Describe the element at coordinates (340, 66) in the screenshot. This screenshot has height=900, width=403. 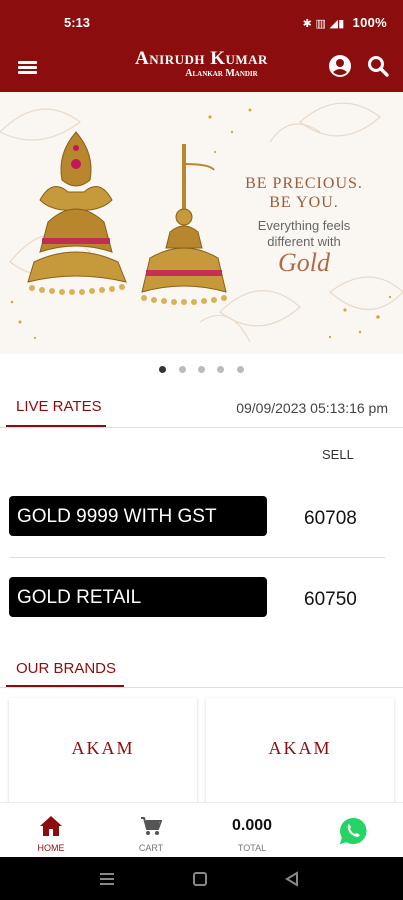
I see `user-account-icon` at that location.